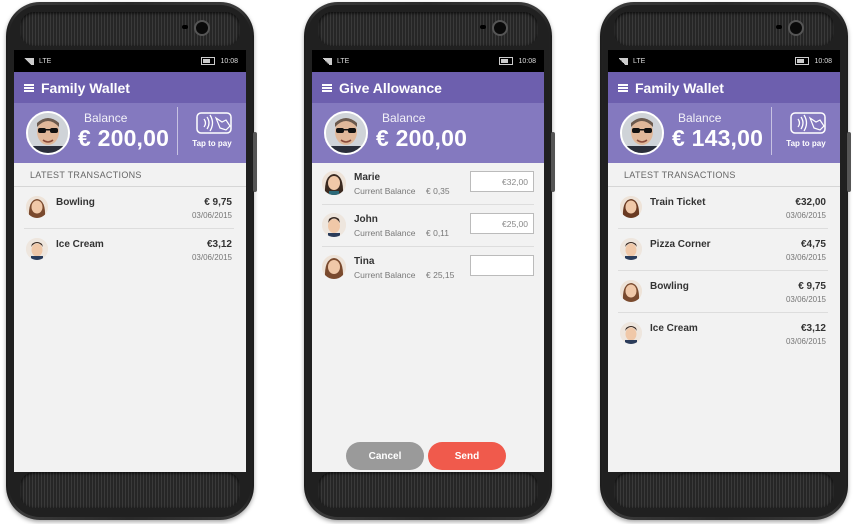  I want to click on transaction-row: Pizza Corner €4,75 03/06/2015, so click(723, 250).